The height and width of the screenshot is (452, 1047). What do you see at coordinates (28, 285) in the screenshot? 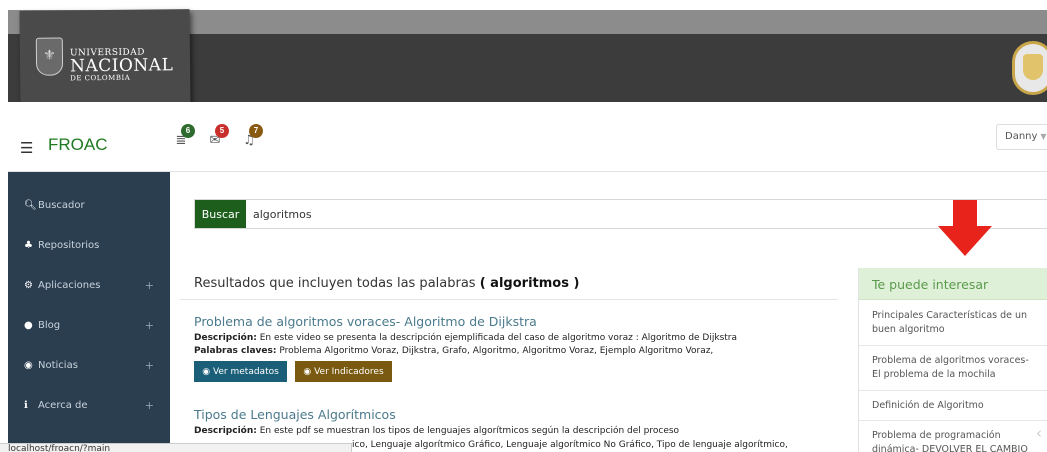
I see `gears-icon: ⚙` at bounding box center [28, 285].